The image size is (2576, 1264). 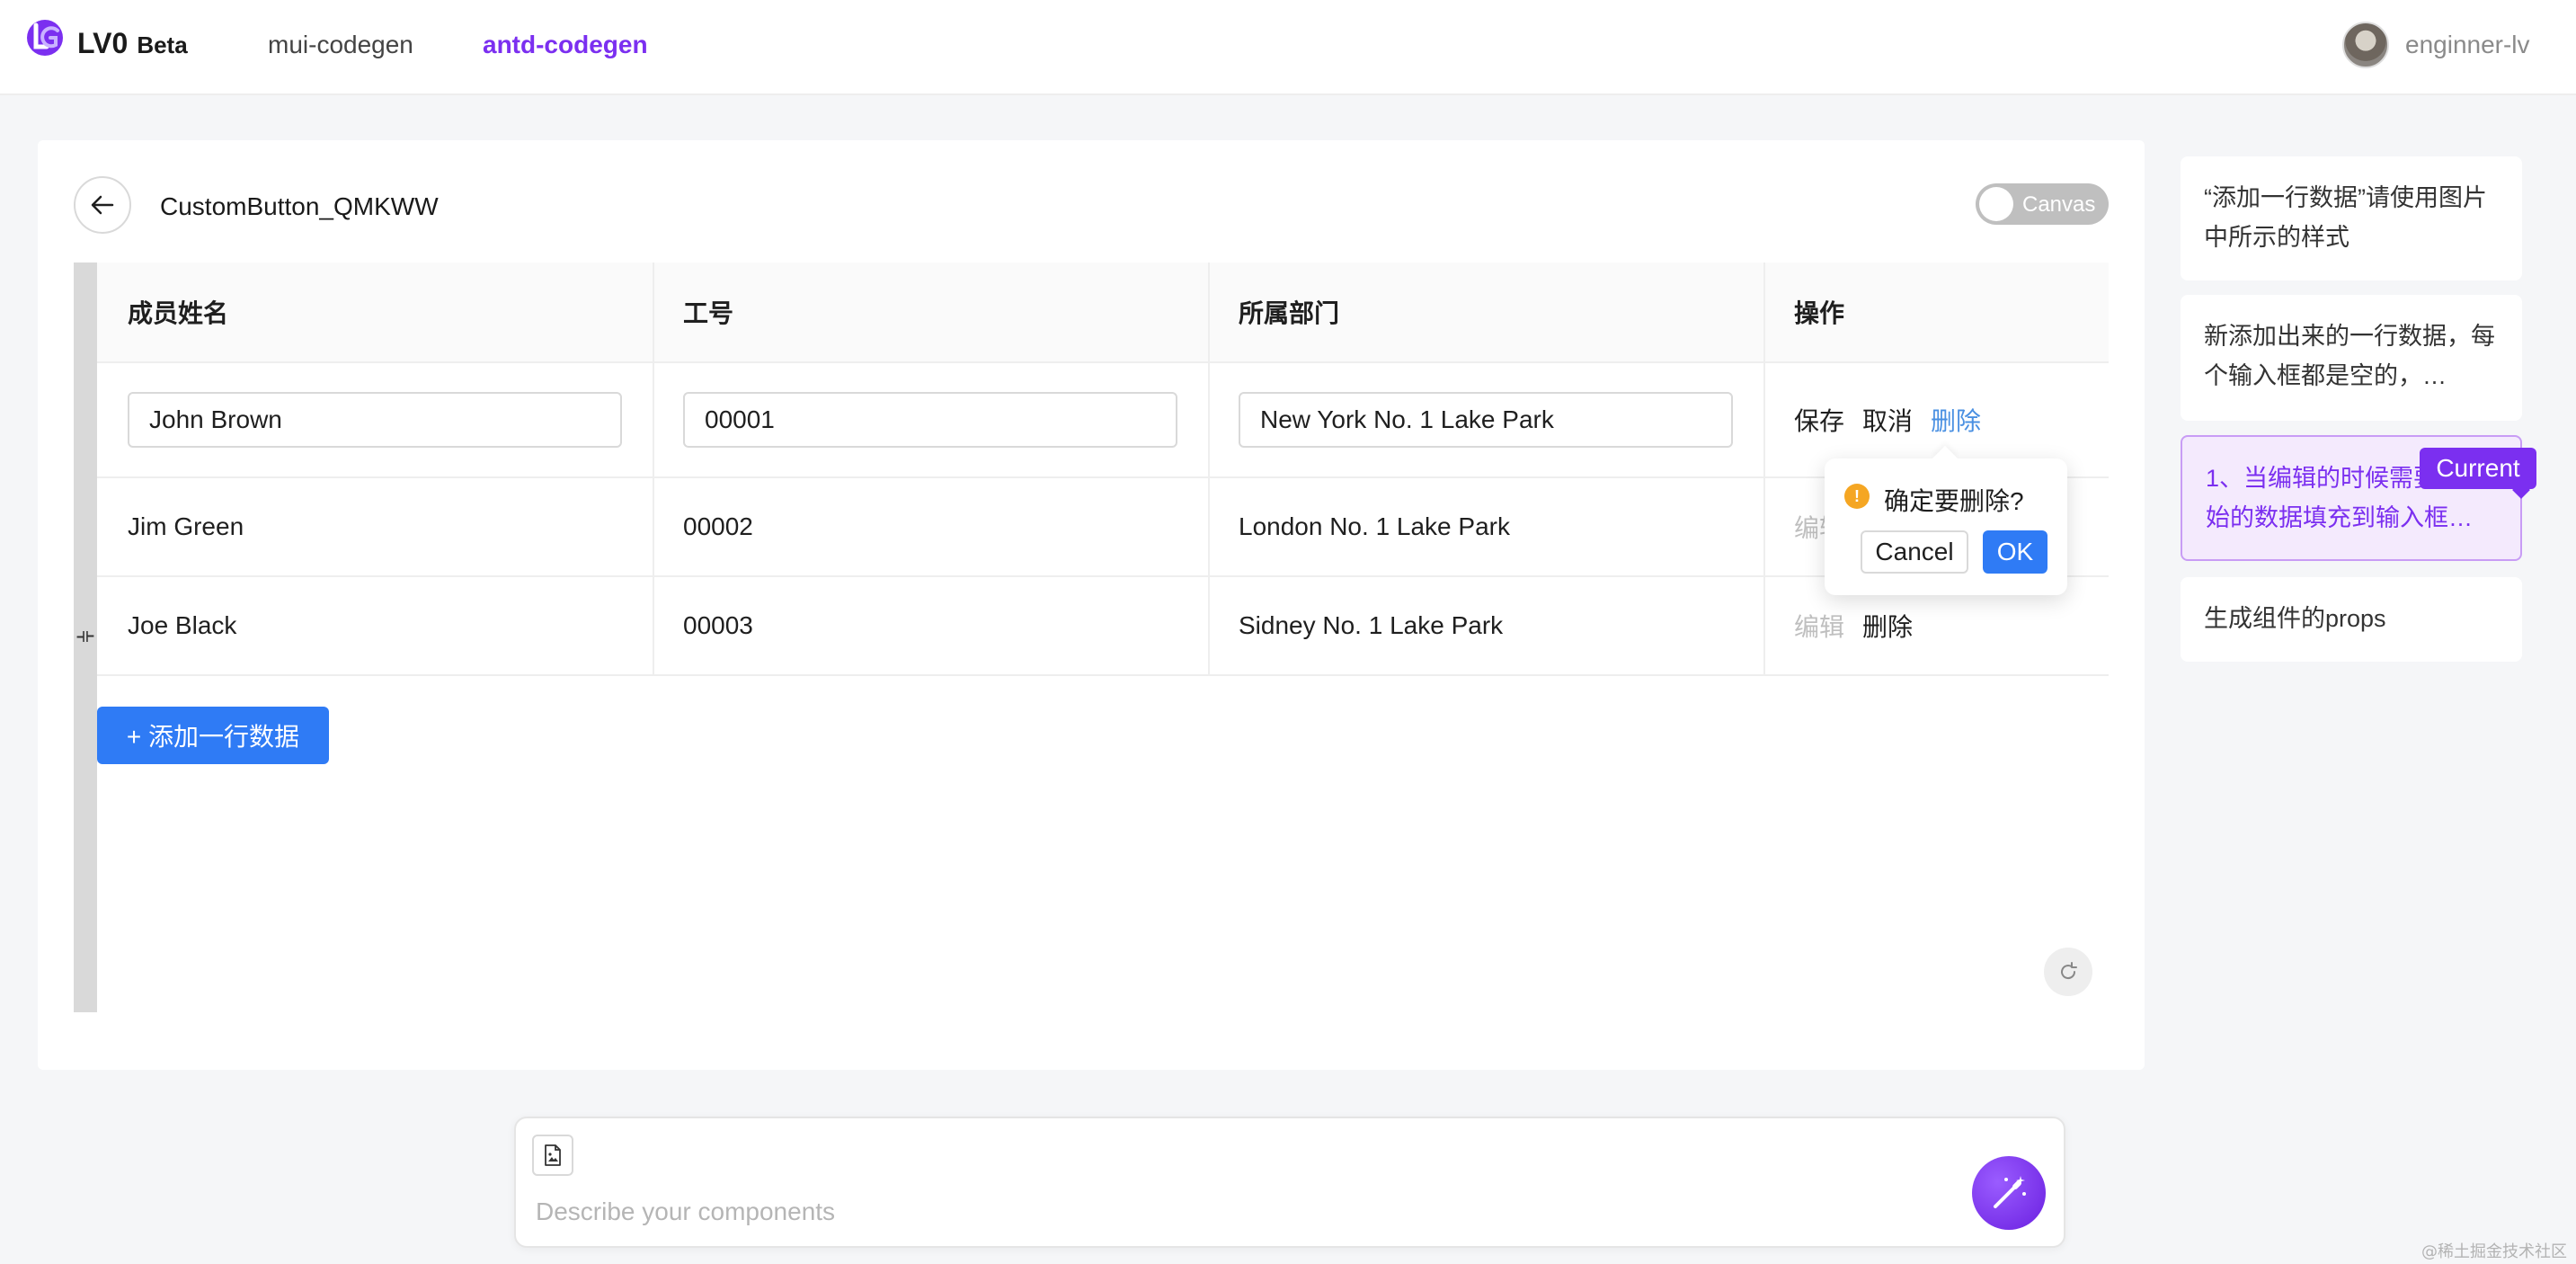 What do you see at coordinates (340, 45) in the screenshot?
I see `nav-mui-codegen: mui-codegen` at bounding box center [340, 45].